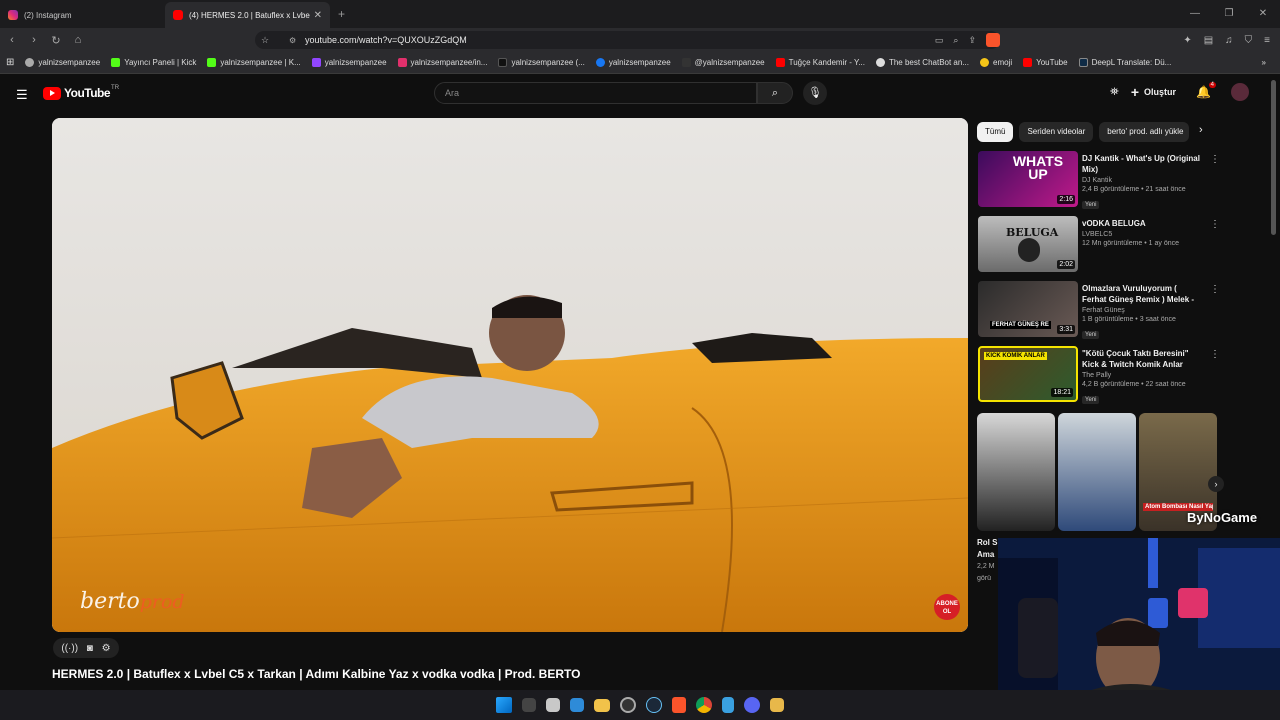 Image resolution: width=1280 pixels, height=720 pixels. I want to click on address-actions: ▭ ⌕ ⇪, so click(967, 40).